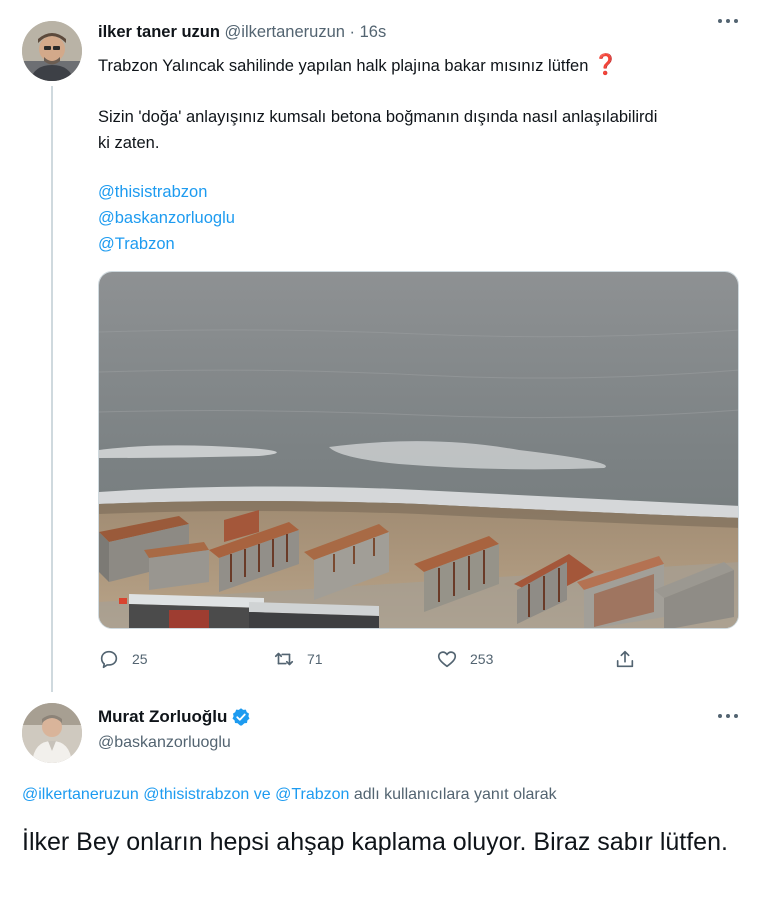  I want to click on user-handle: @baskanzorluoglu, so click(164, 743).